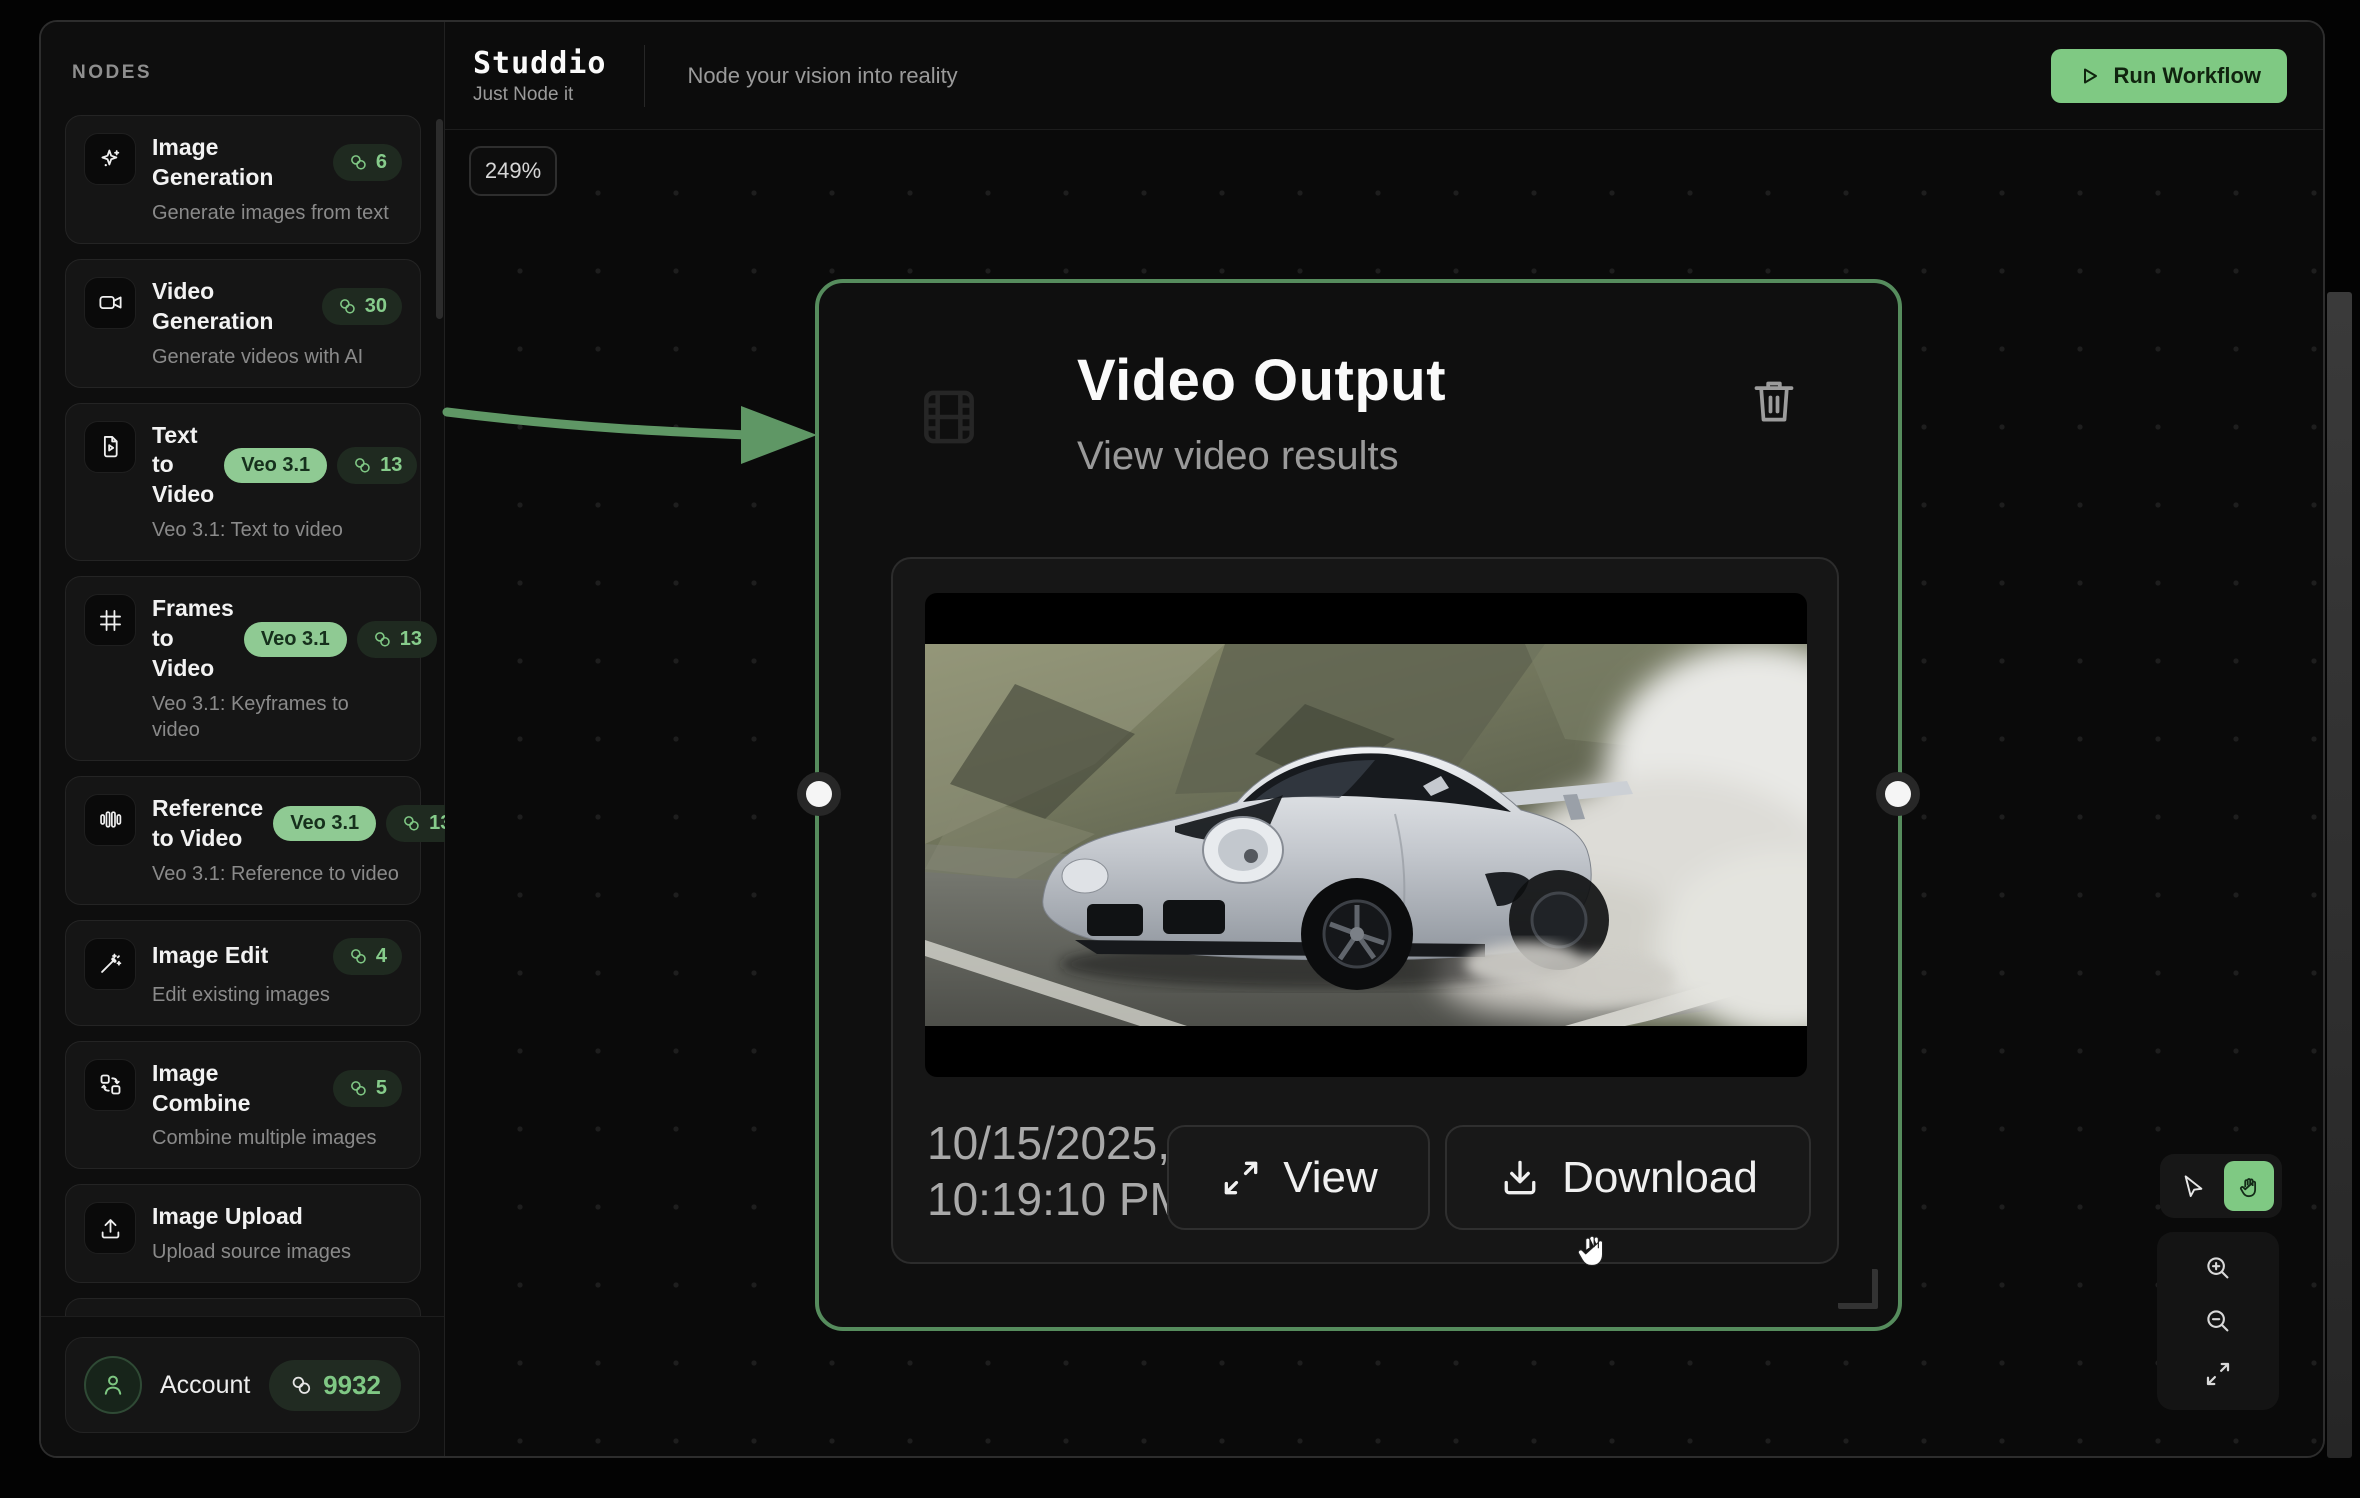 Image resolution: width=2360 pixels, height=1498 pixels. Describe the element at coordinates (213, 162) in the screenshot. I see `node-item-title: Image Generation` at that location.